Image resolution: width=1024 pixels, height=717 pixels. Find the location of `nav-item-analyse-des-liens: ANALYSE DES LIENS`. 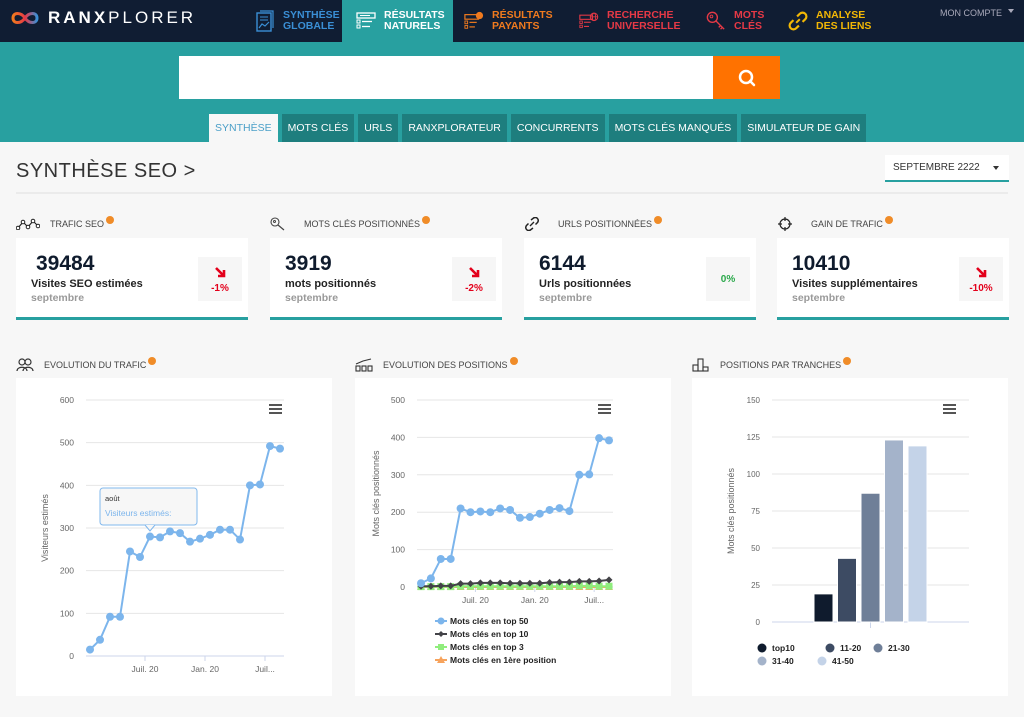

nav-item-analyse-des-liens: ANALYSE DES LIENS is located at coordinates (832, 21).